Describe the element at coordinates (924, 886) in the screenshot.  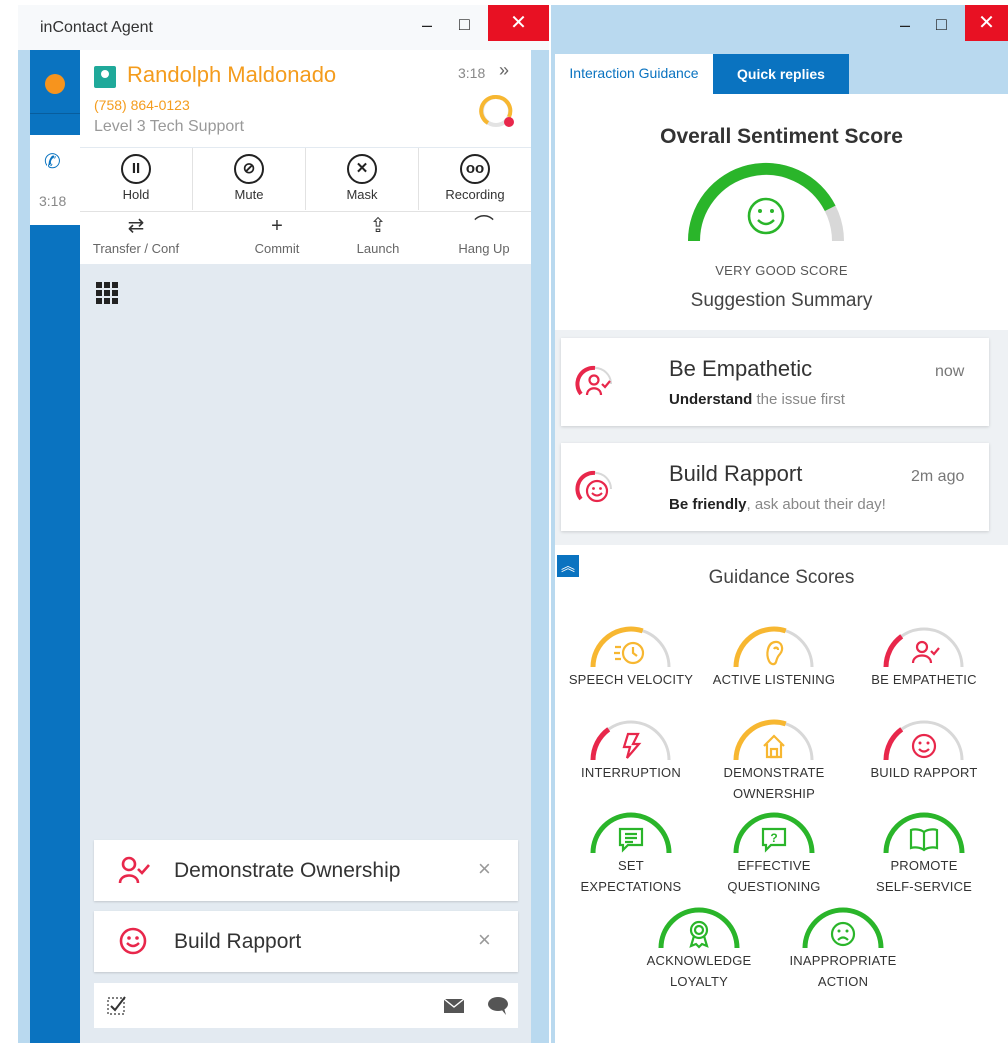
I see `score-label: SELF-SERVICE` at that location.